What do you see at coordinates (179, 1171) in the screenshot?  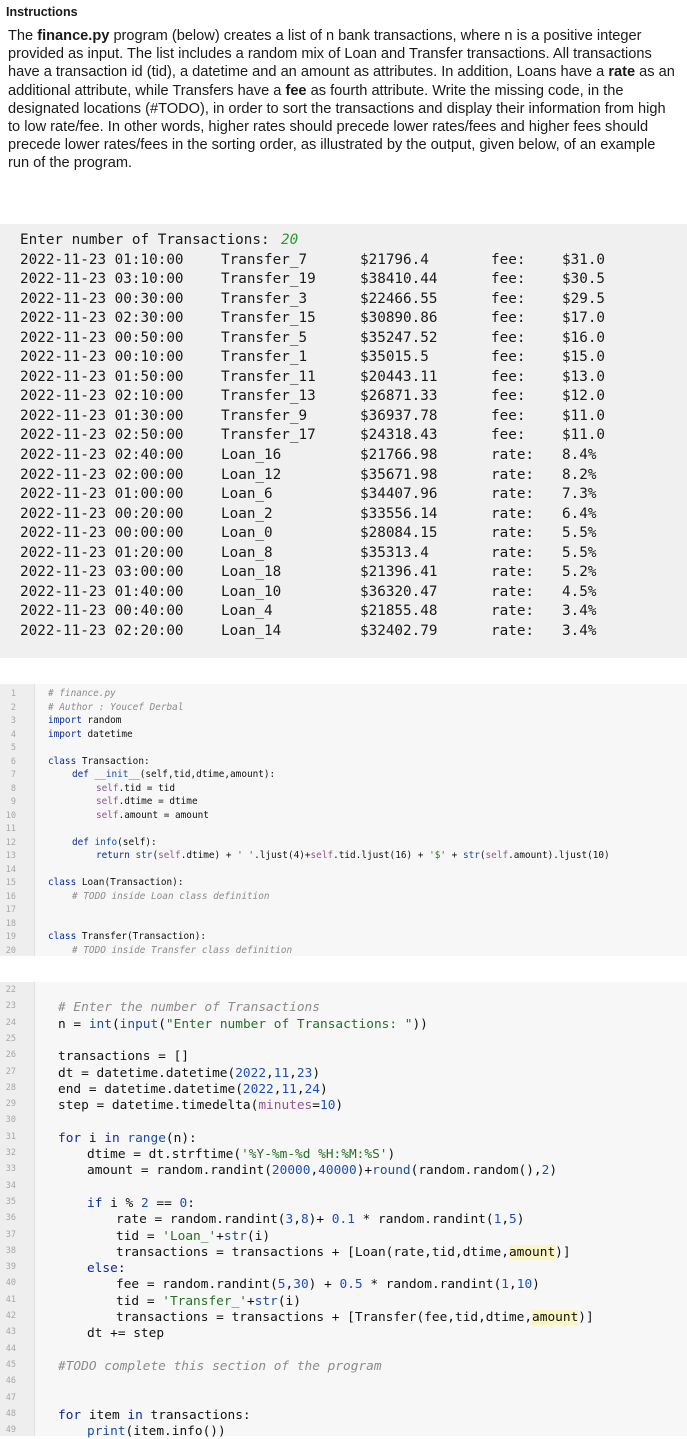 I see `code-token: amount = random.randint(` at bounding box center [179, 1171].